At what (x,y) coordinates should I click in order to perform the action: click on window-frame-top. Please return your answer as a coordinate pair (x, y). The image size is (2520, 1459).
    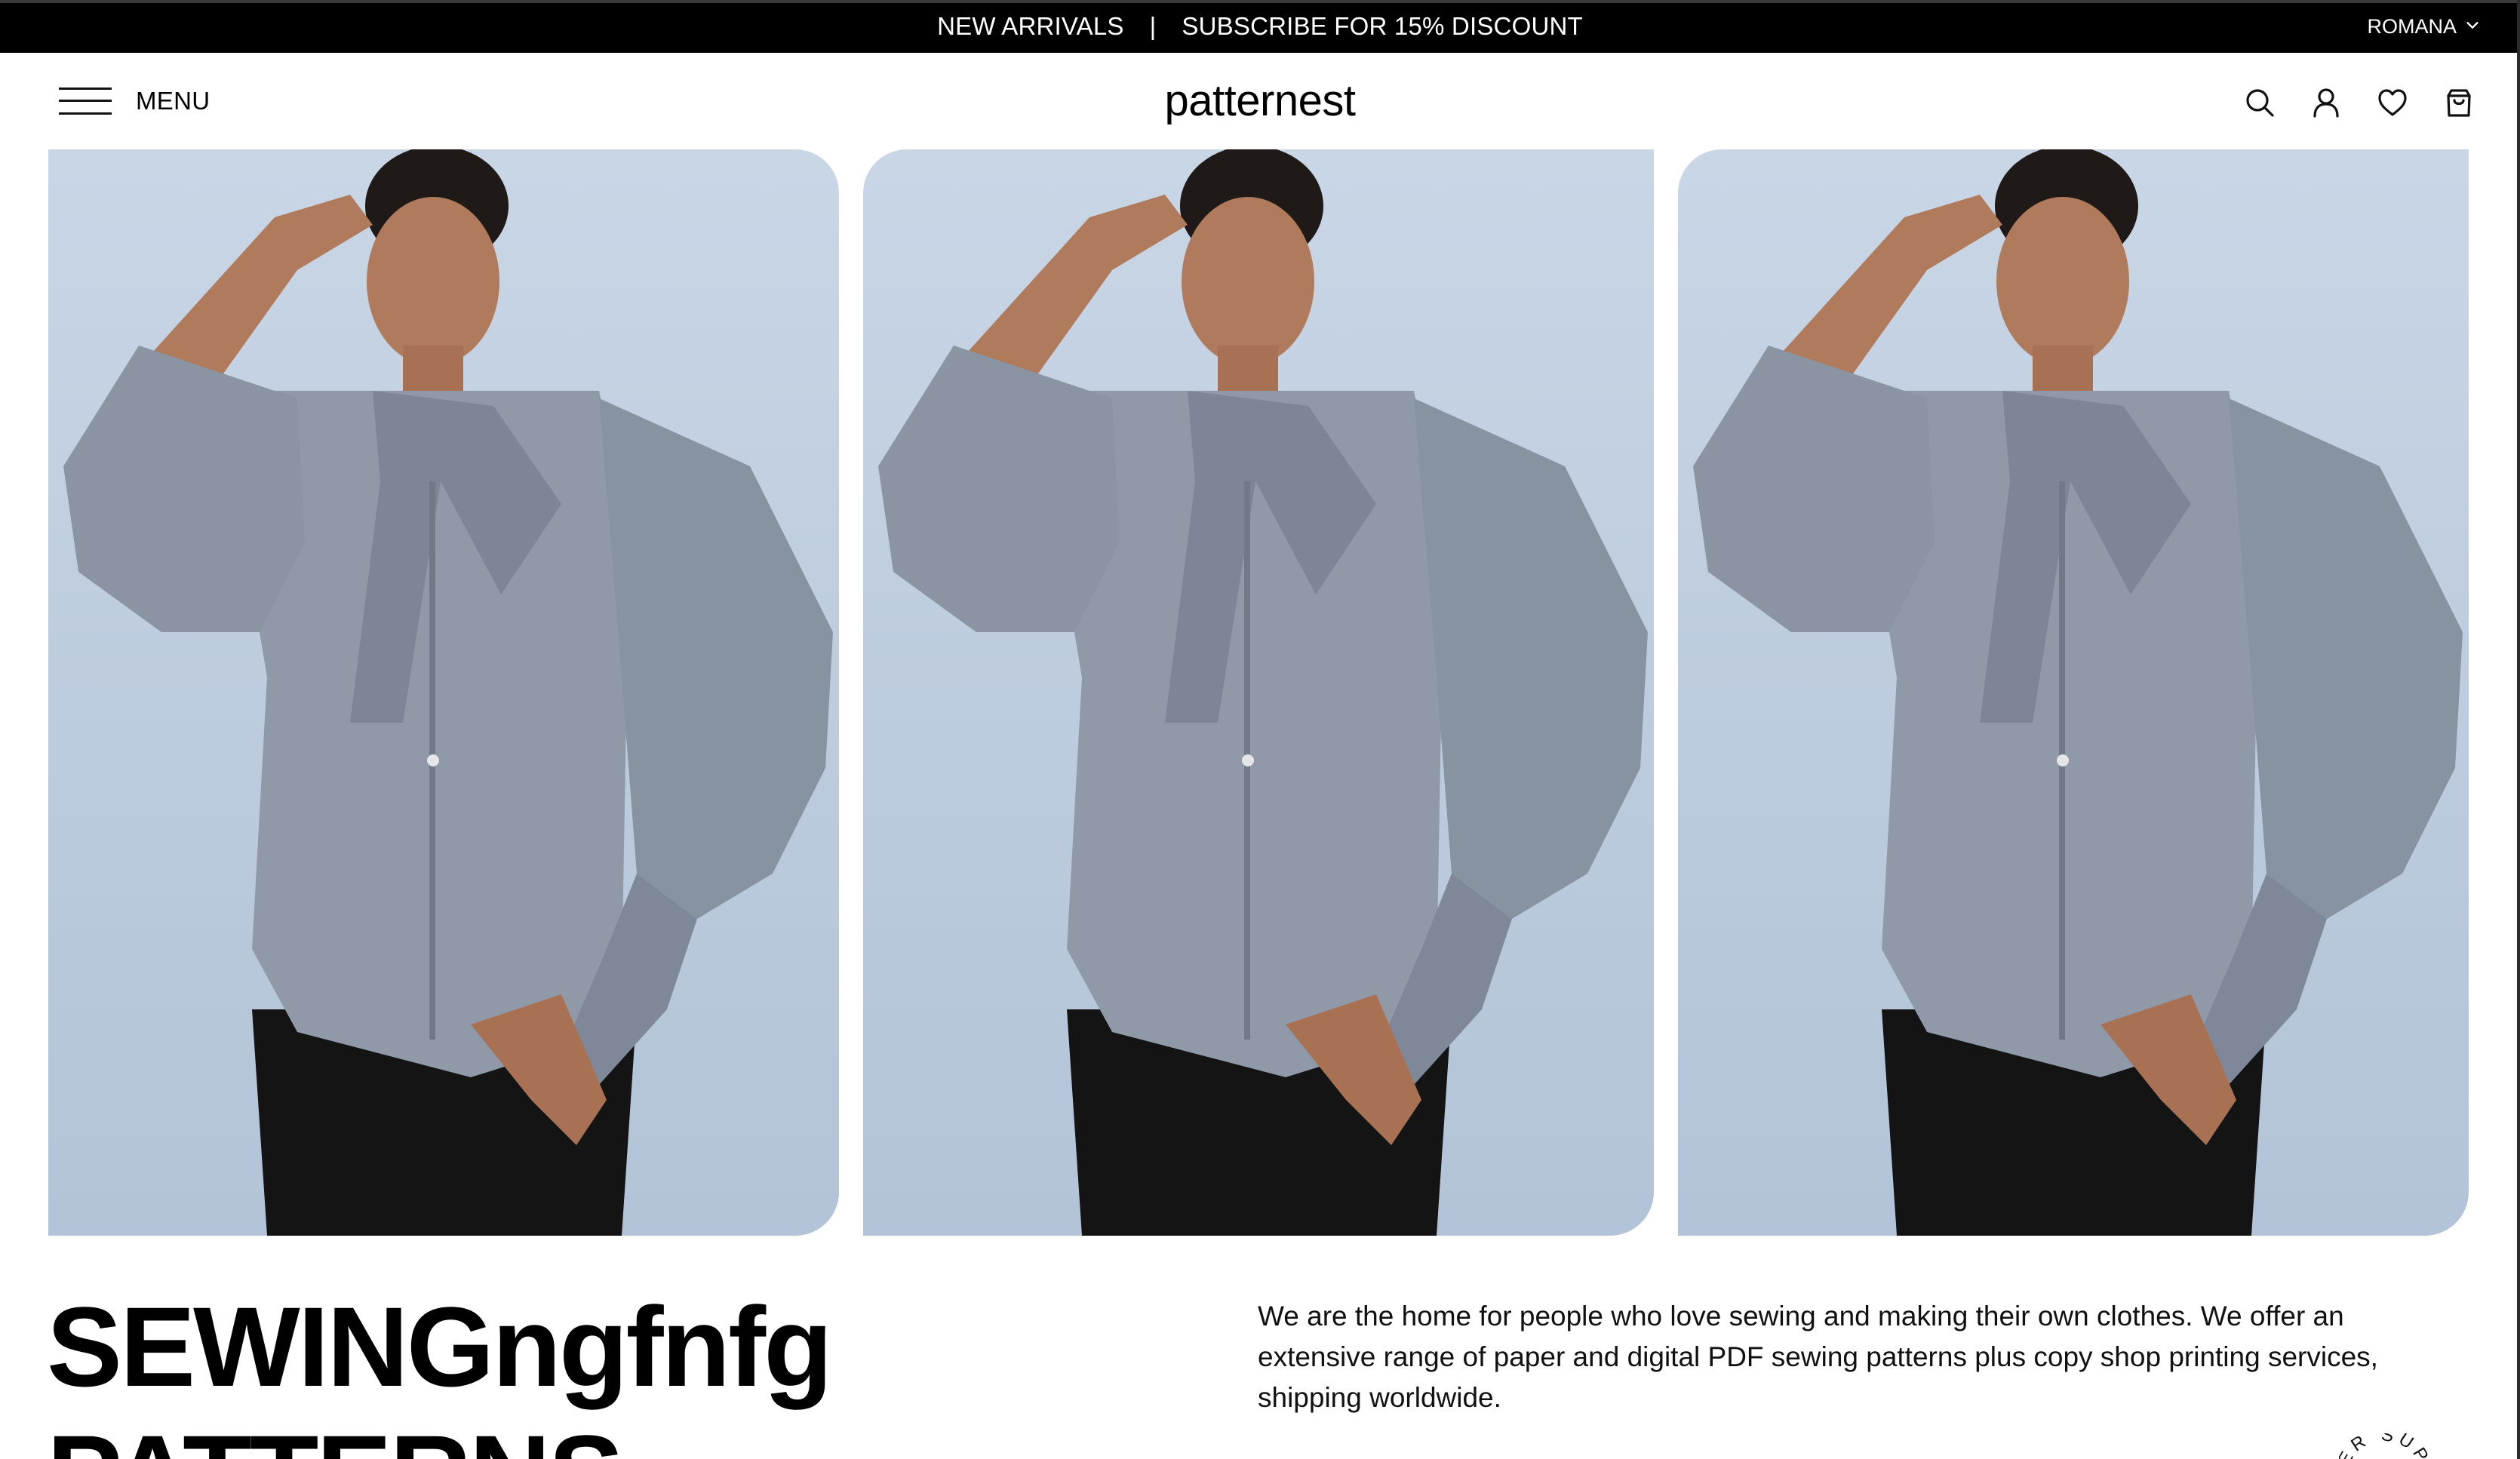
    Looking at the image, I should click on (1260, 1).